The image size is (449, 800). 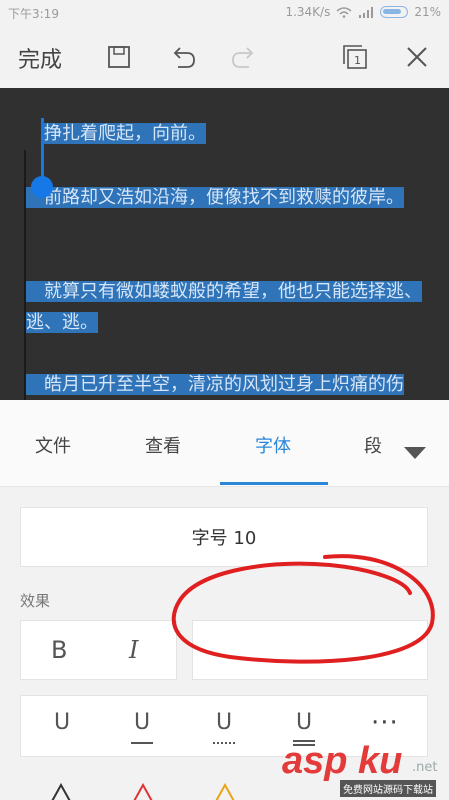 I want to click on annotation-circle, so click(x=303, y=609).